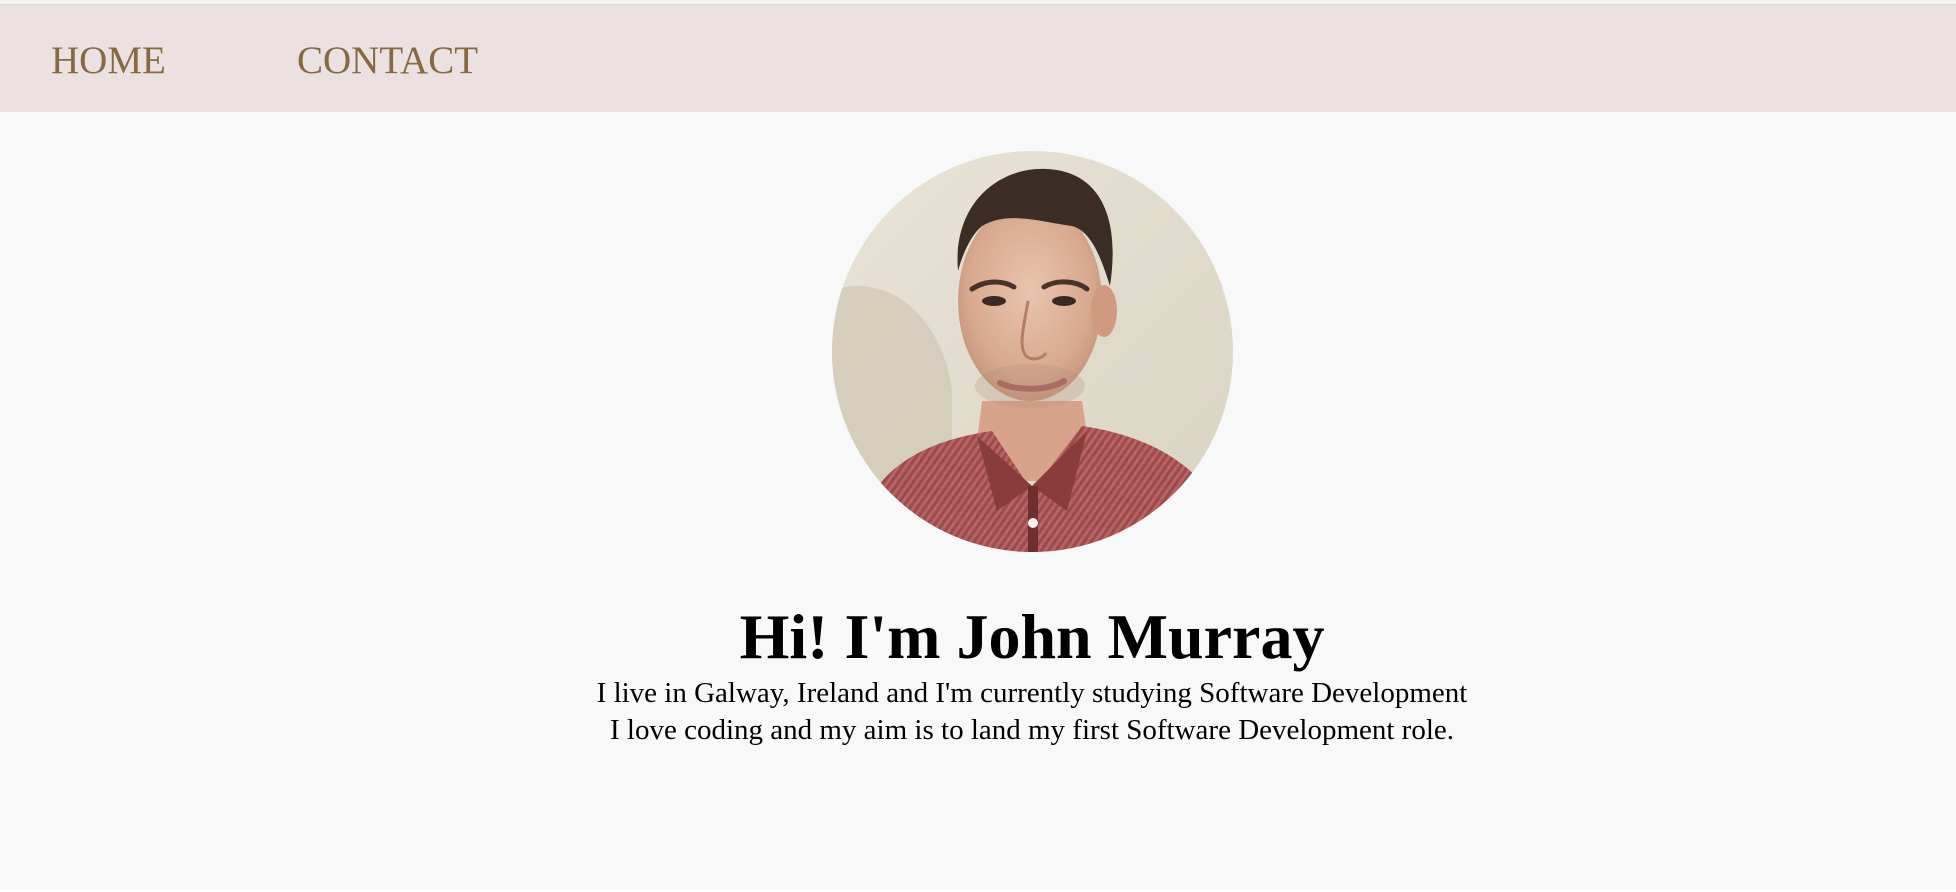 This screenshot has height=892, width=1956. Describe the element at coordinates (1032, 636) in the screenshot. I see `hero-title: Hi! I'm John Murray` at that location.